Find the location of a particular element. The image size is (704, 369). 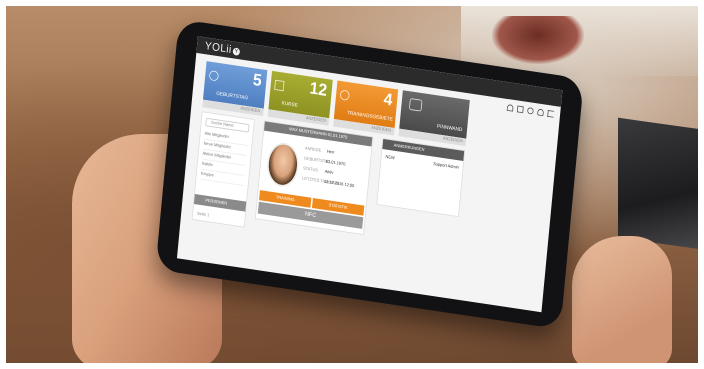

tile-label: TRAININGSGEBIETE is located at coordinates (369, 116).